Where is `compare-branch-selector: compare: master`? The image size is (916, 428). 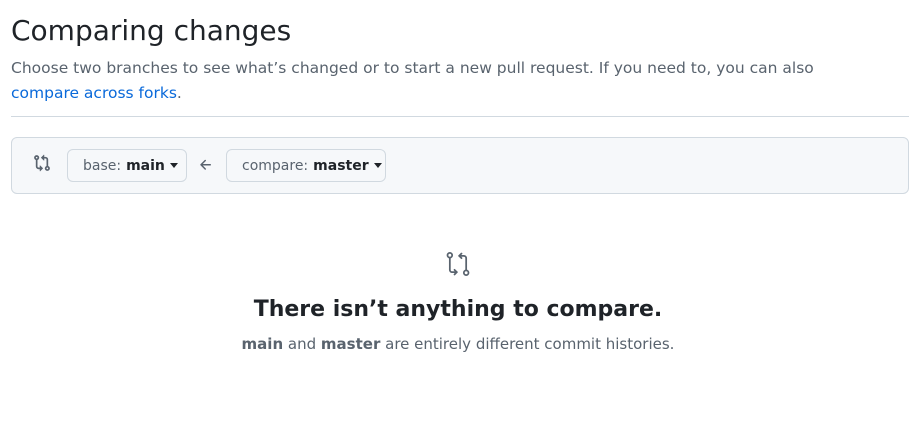 compare-branch-selector: compare: master is located at coordinates (306, 165).